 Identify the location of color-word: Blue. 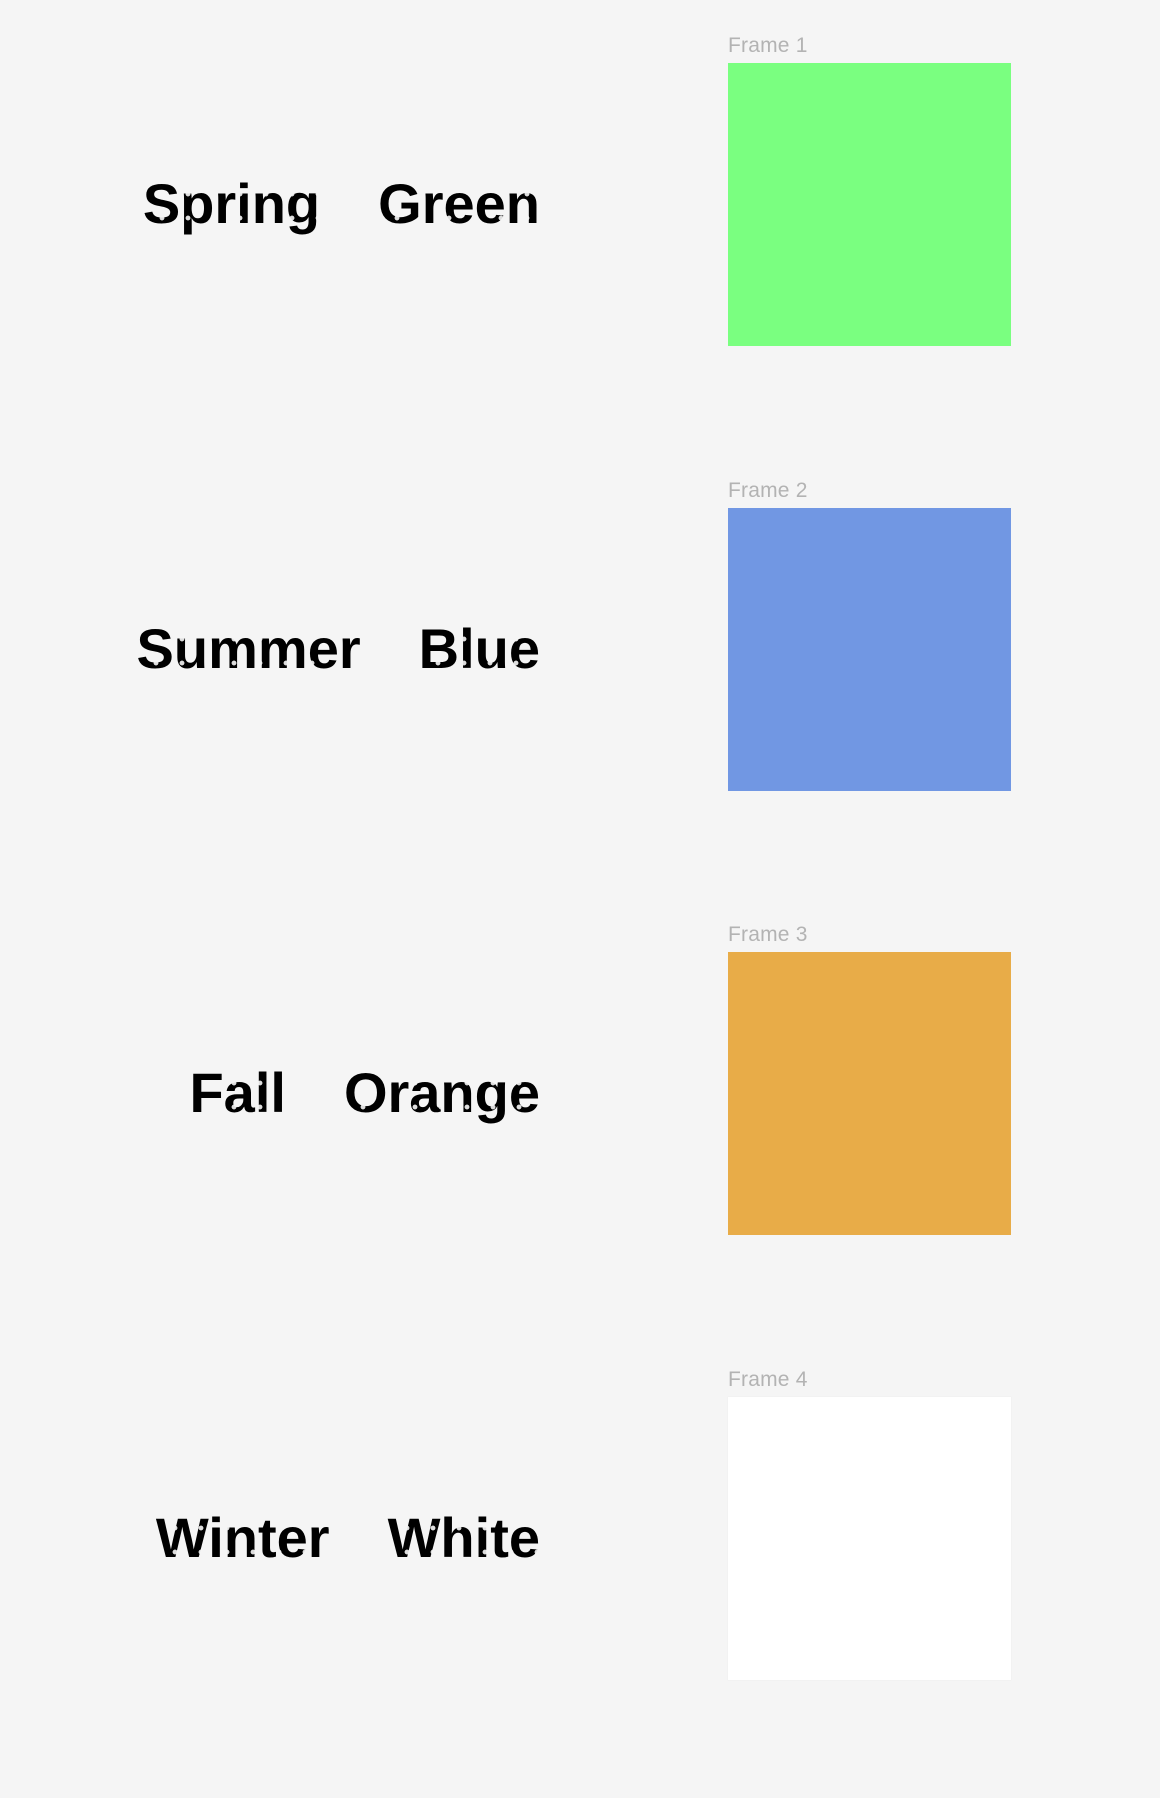
(479, 649).